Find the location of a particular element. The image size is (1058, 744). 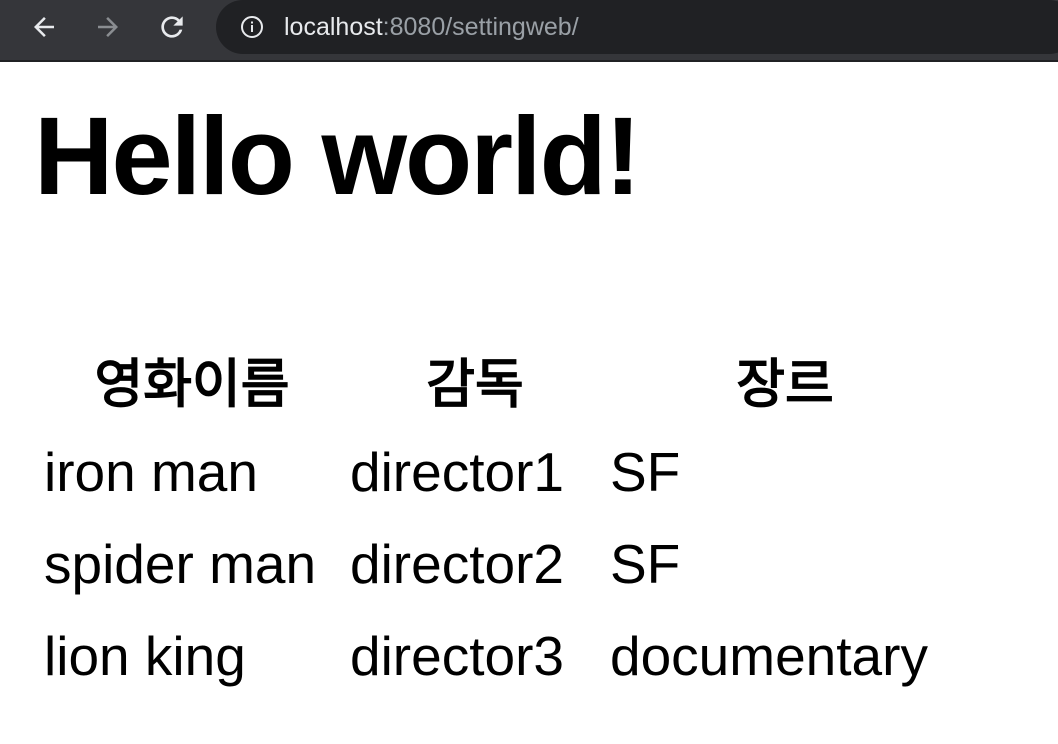

table-row: lion king director3 documentary is located at coordinates (502, 656).